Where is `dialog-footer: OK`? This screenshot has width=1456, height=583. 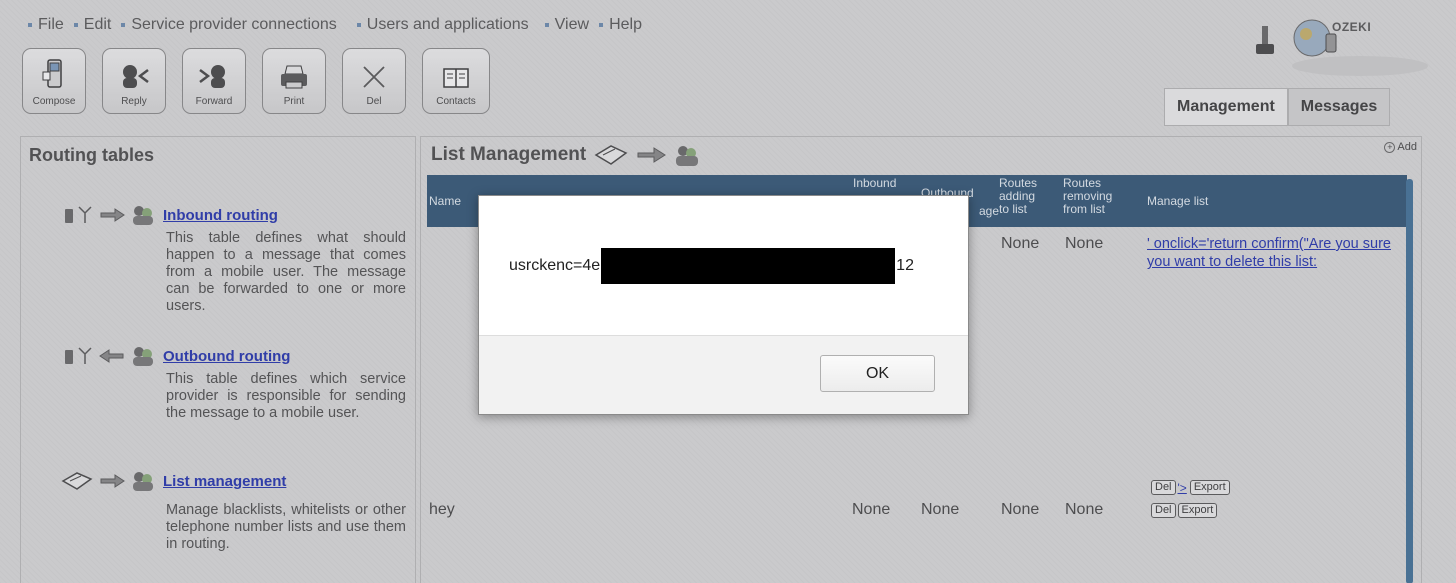 dialog-footer: OK is located at coordinates (723, 374).